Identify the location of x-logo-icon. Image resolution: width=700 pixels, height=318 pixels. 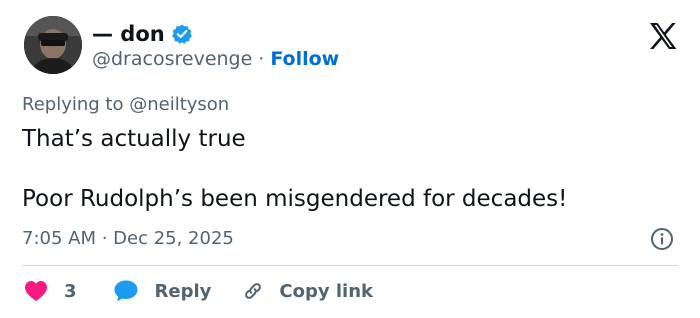
(663, 36).